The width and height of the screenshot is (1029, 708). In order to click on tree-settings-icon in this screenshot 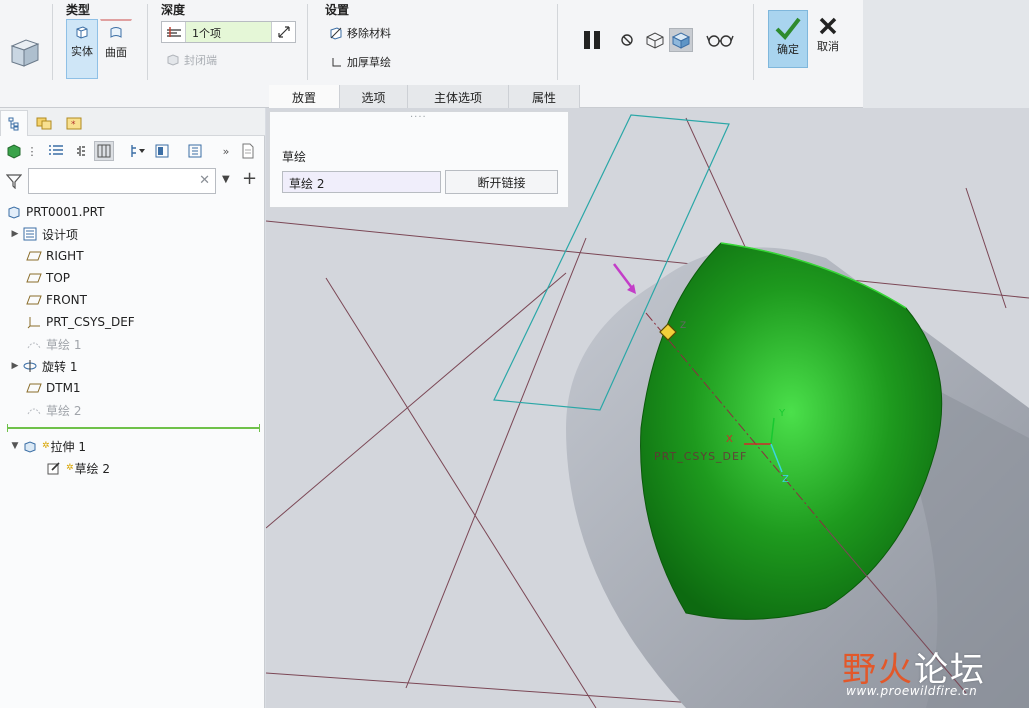, I will do `click(195, 151)`.